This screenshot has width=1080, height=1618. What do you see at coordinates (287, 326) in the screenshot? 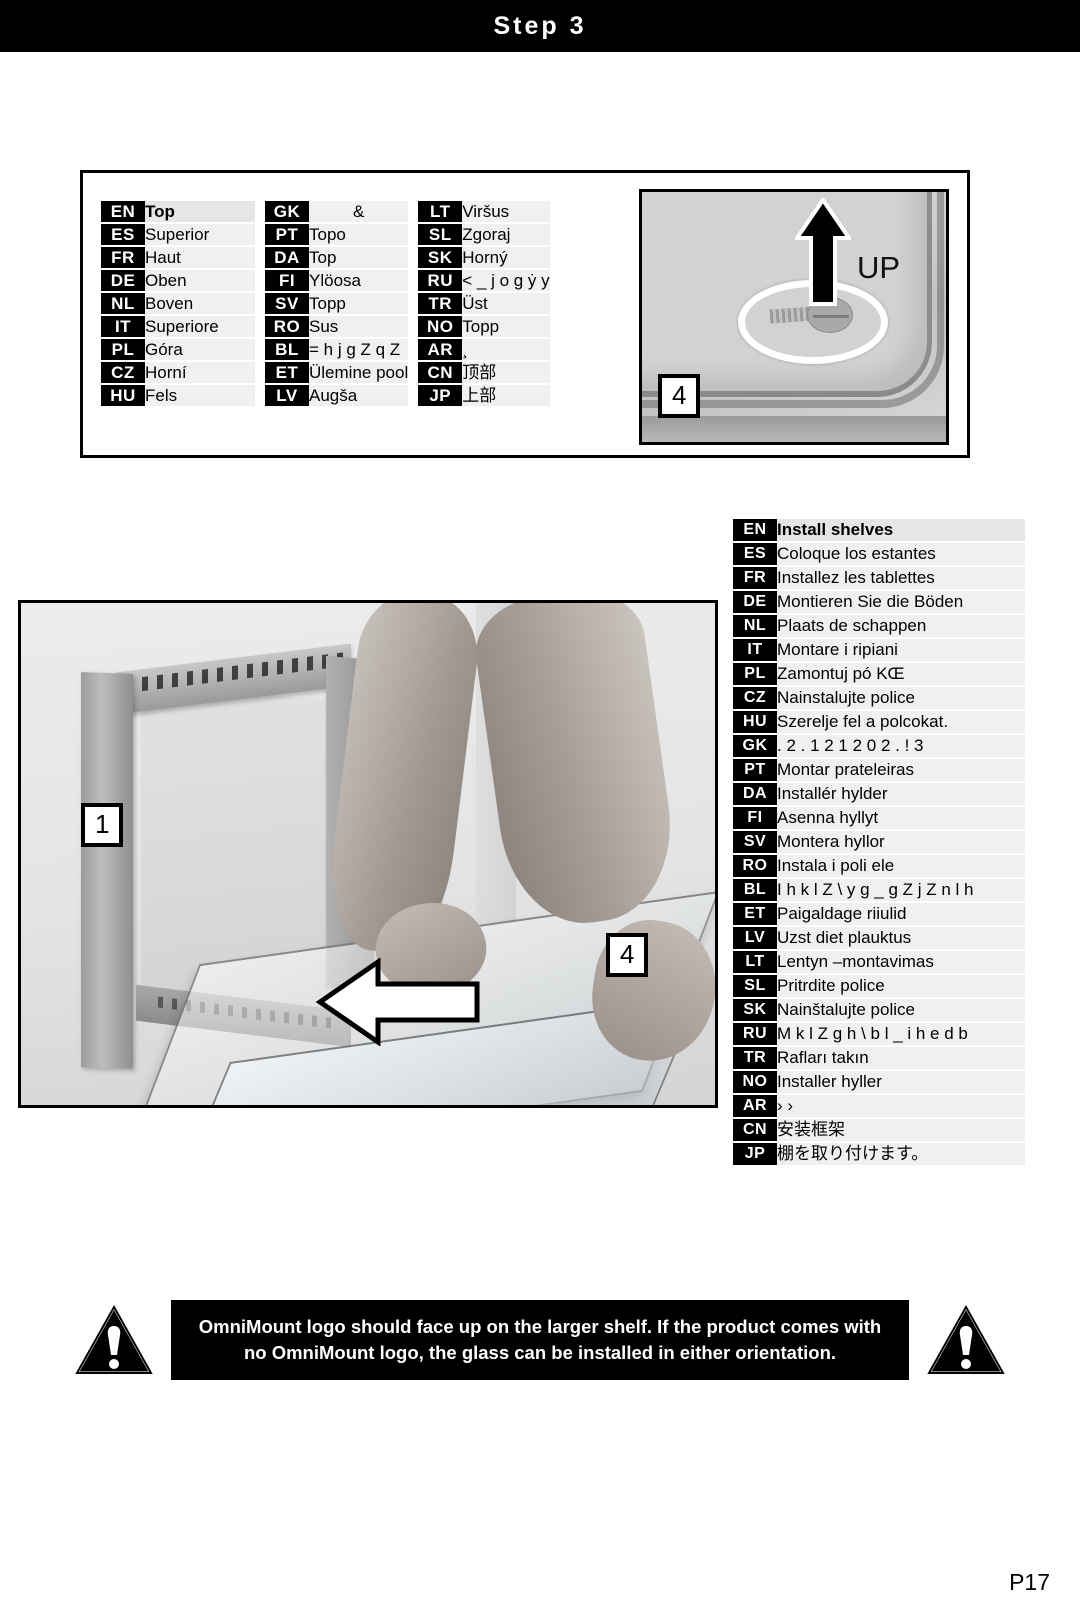
I see `top-lang-code-ro: RO` at bounding box center [287, 326].